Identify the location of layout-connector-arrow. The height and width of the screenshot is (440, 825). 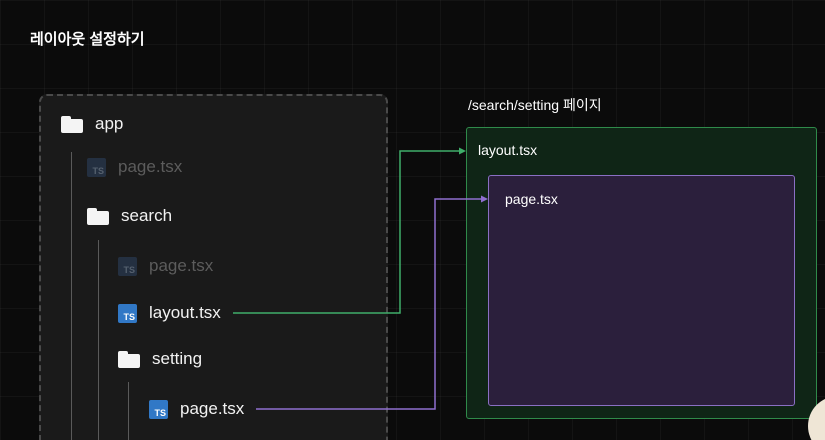
(462, 151).